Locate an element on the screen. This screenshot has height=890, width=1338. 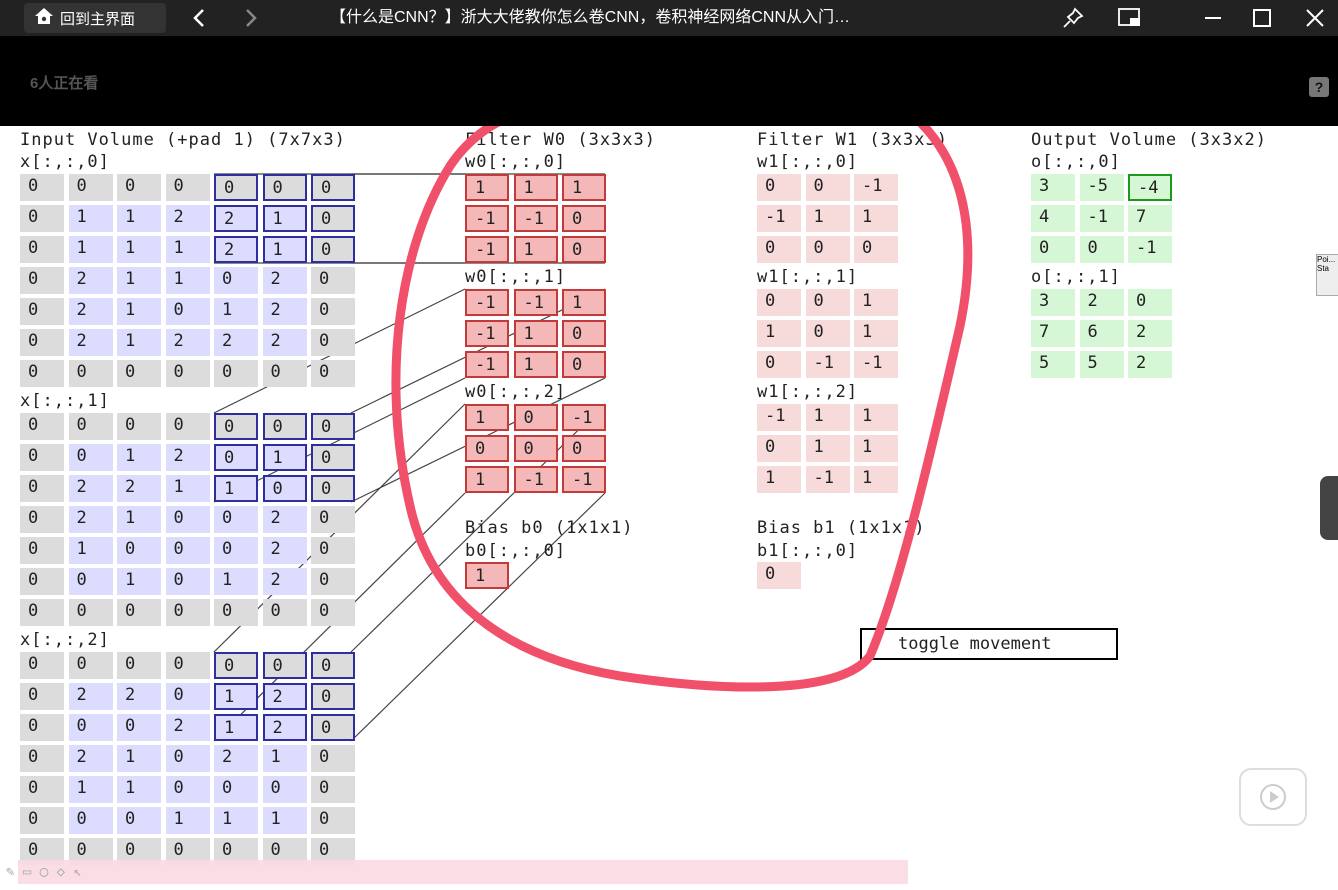
close-button is located at coordinates (1315, 18).